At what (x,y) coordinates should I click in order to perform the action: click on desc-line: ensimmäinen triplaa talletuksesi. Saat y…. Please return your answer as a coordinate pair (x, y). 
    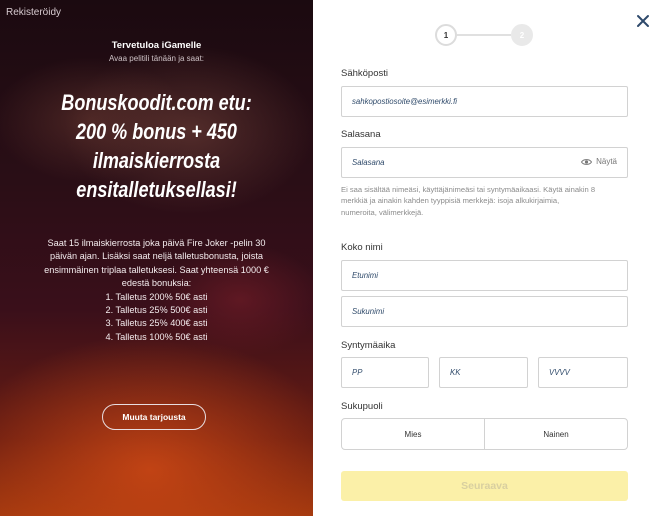
    Looking at the image, I should click on (156, 269).